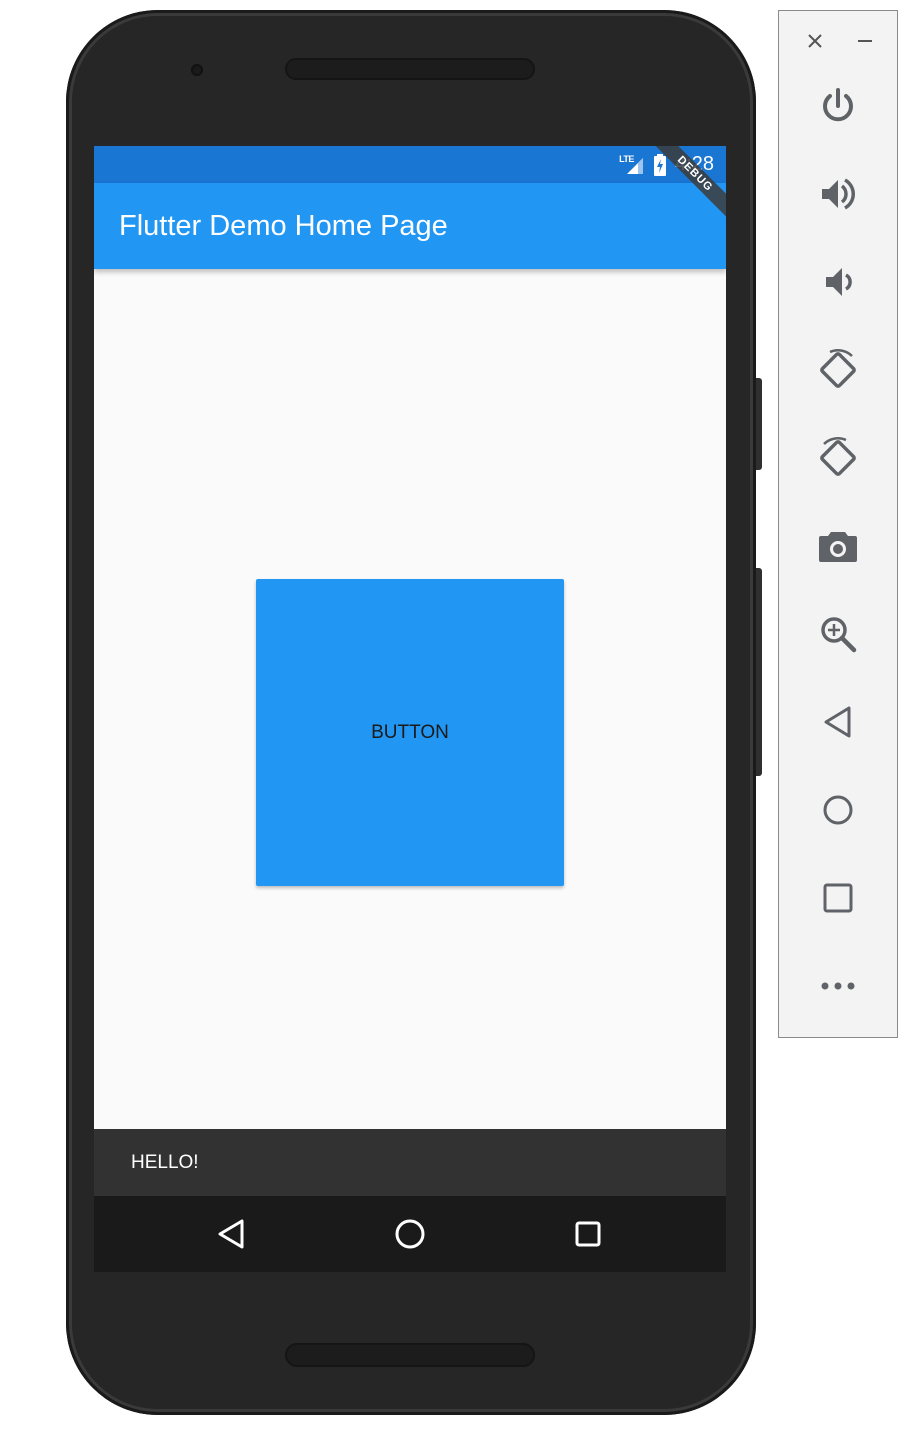  I want to click on toolbar-rotate-right-button, so click(838, 458).